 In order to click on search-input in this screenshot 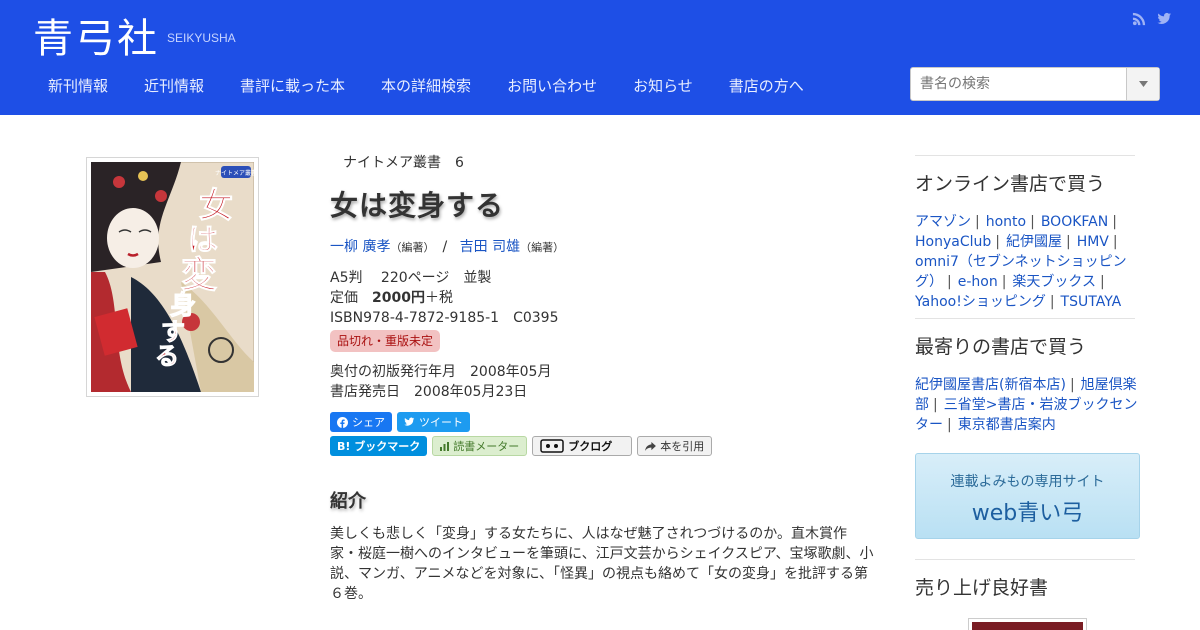, I will do `click(1019, 84)`.